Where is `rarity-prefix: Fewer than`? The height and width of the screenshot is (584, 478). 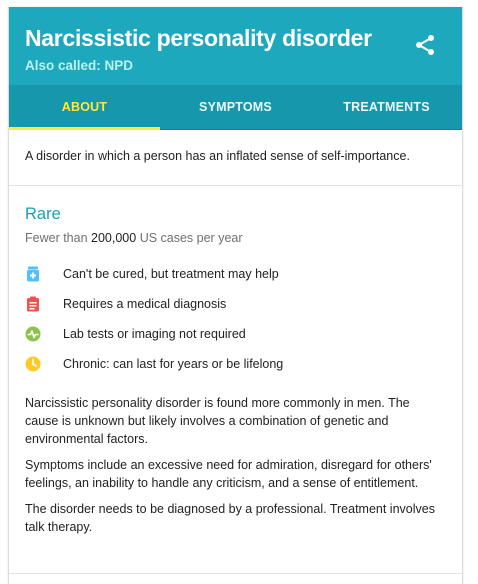
rarity-prefix: Fewer than is located at coordinates (56, 238).